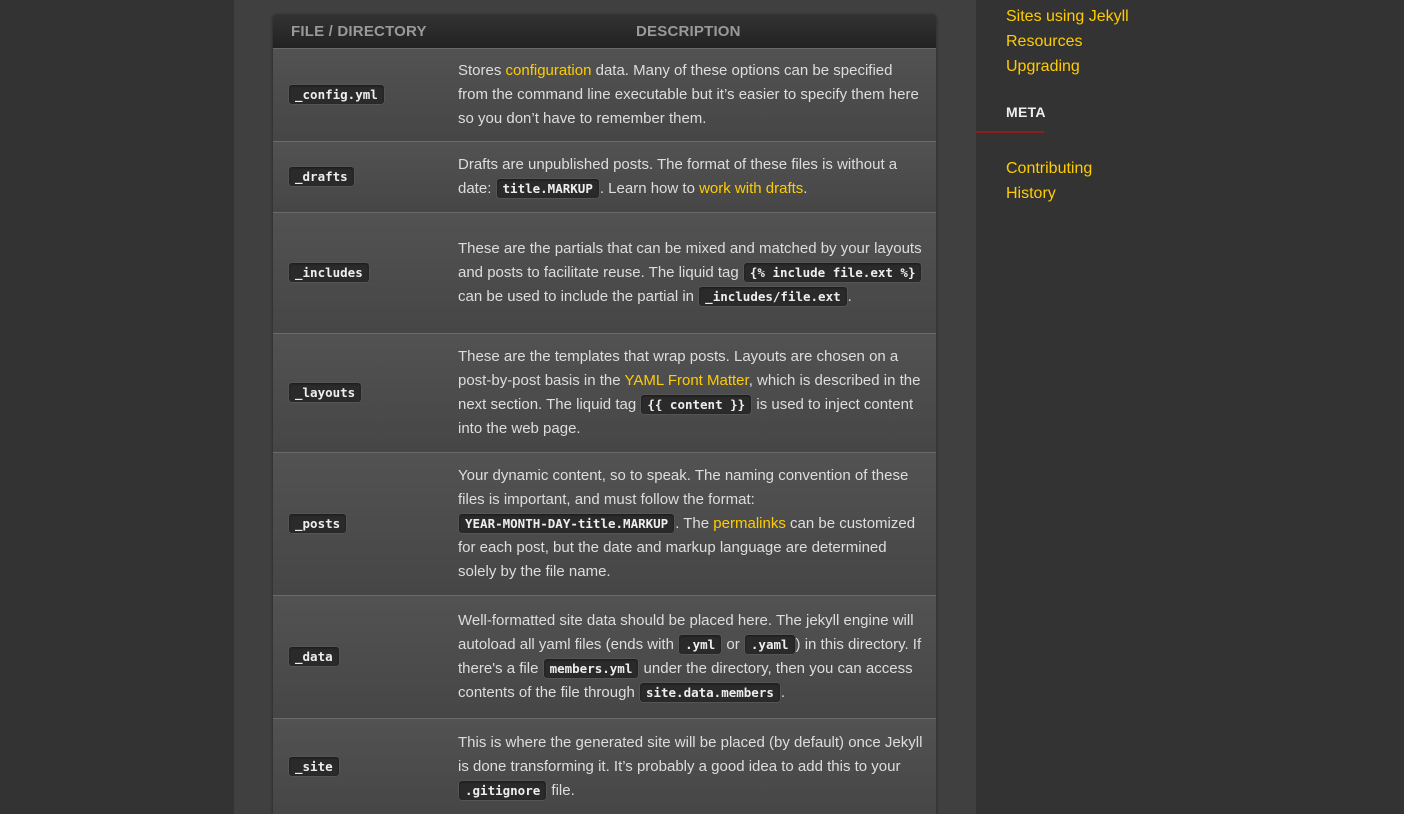 Image resolution: width=1404 pixels, height=814 pixels. What do you see at coordinates (549, 70) in the screenshot?
I see `configuration-link: configuration` at bounding box center [549, 70].